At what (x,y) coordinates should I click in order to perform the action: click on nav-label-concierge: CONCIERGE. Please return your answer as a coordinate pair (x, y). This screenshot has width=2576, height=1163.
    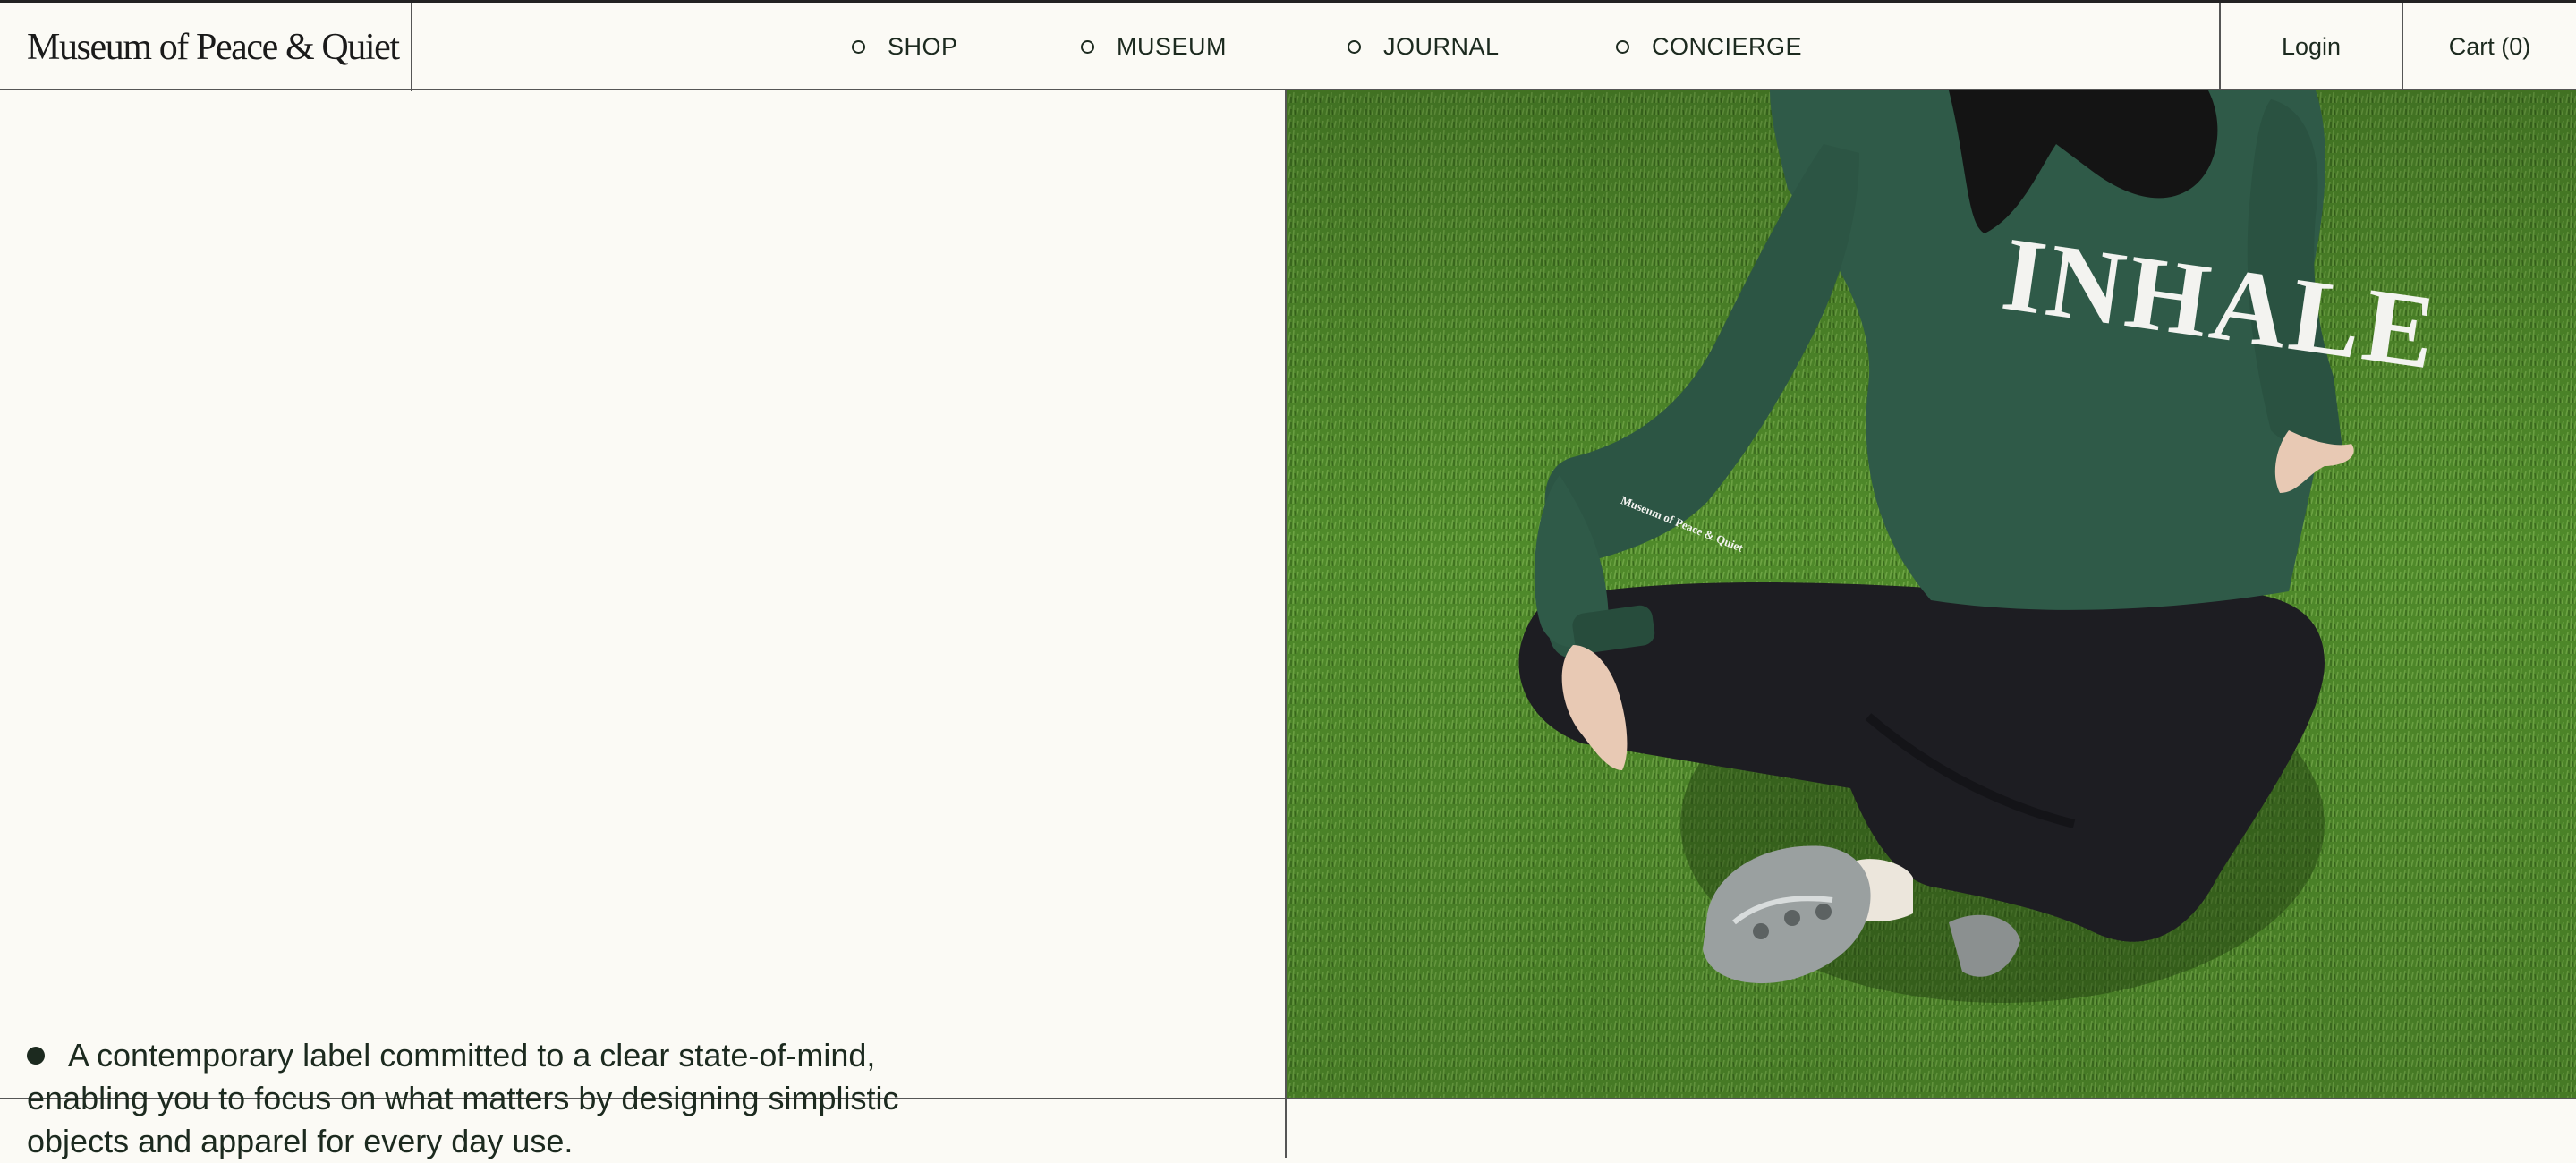
    Looking at the image, I should click on (1727, 47).